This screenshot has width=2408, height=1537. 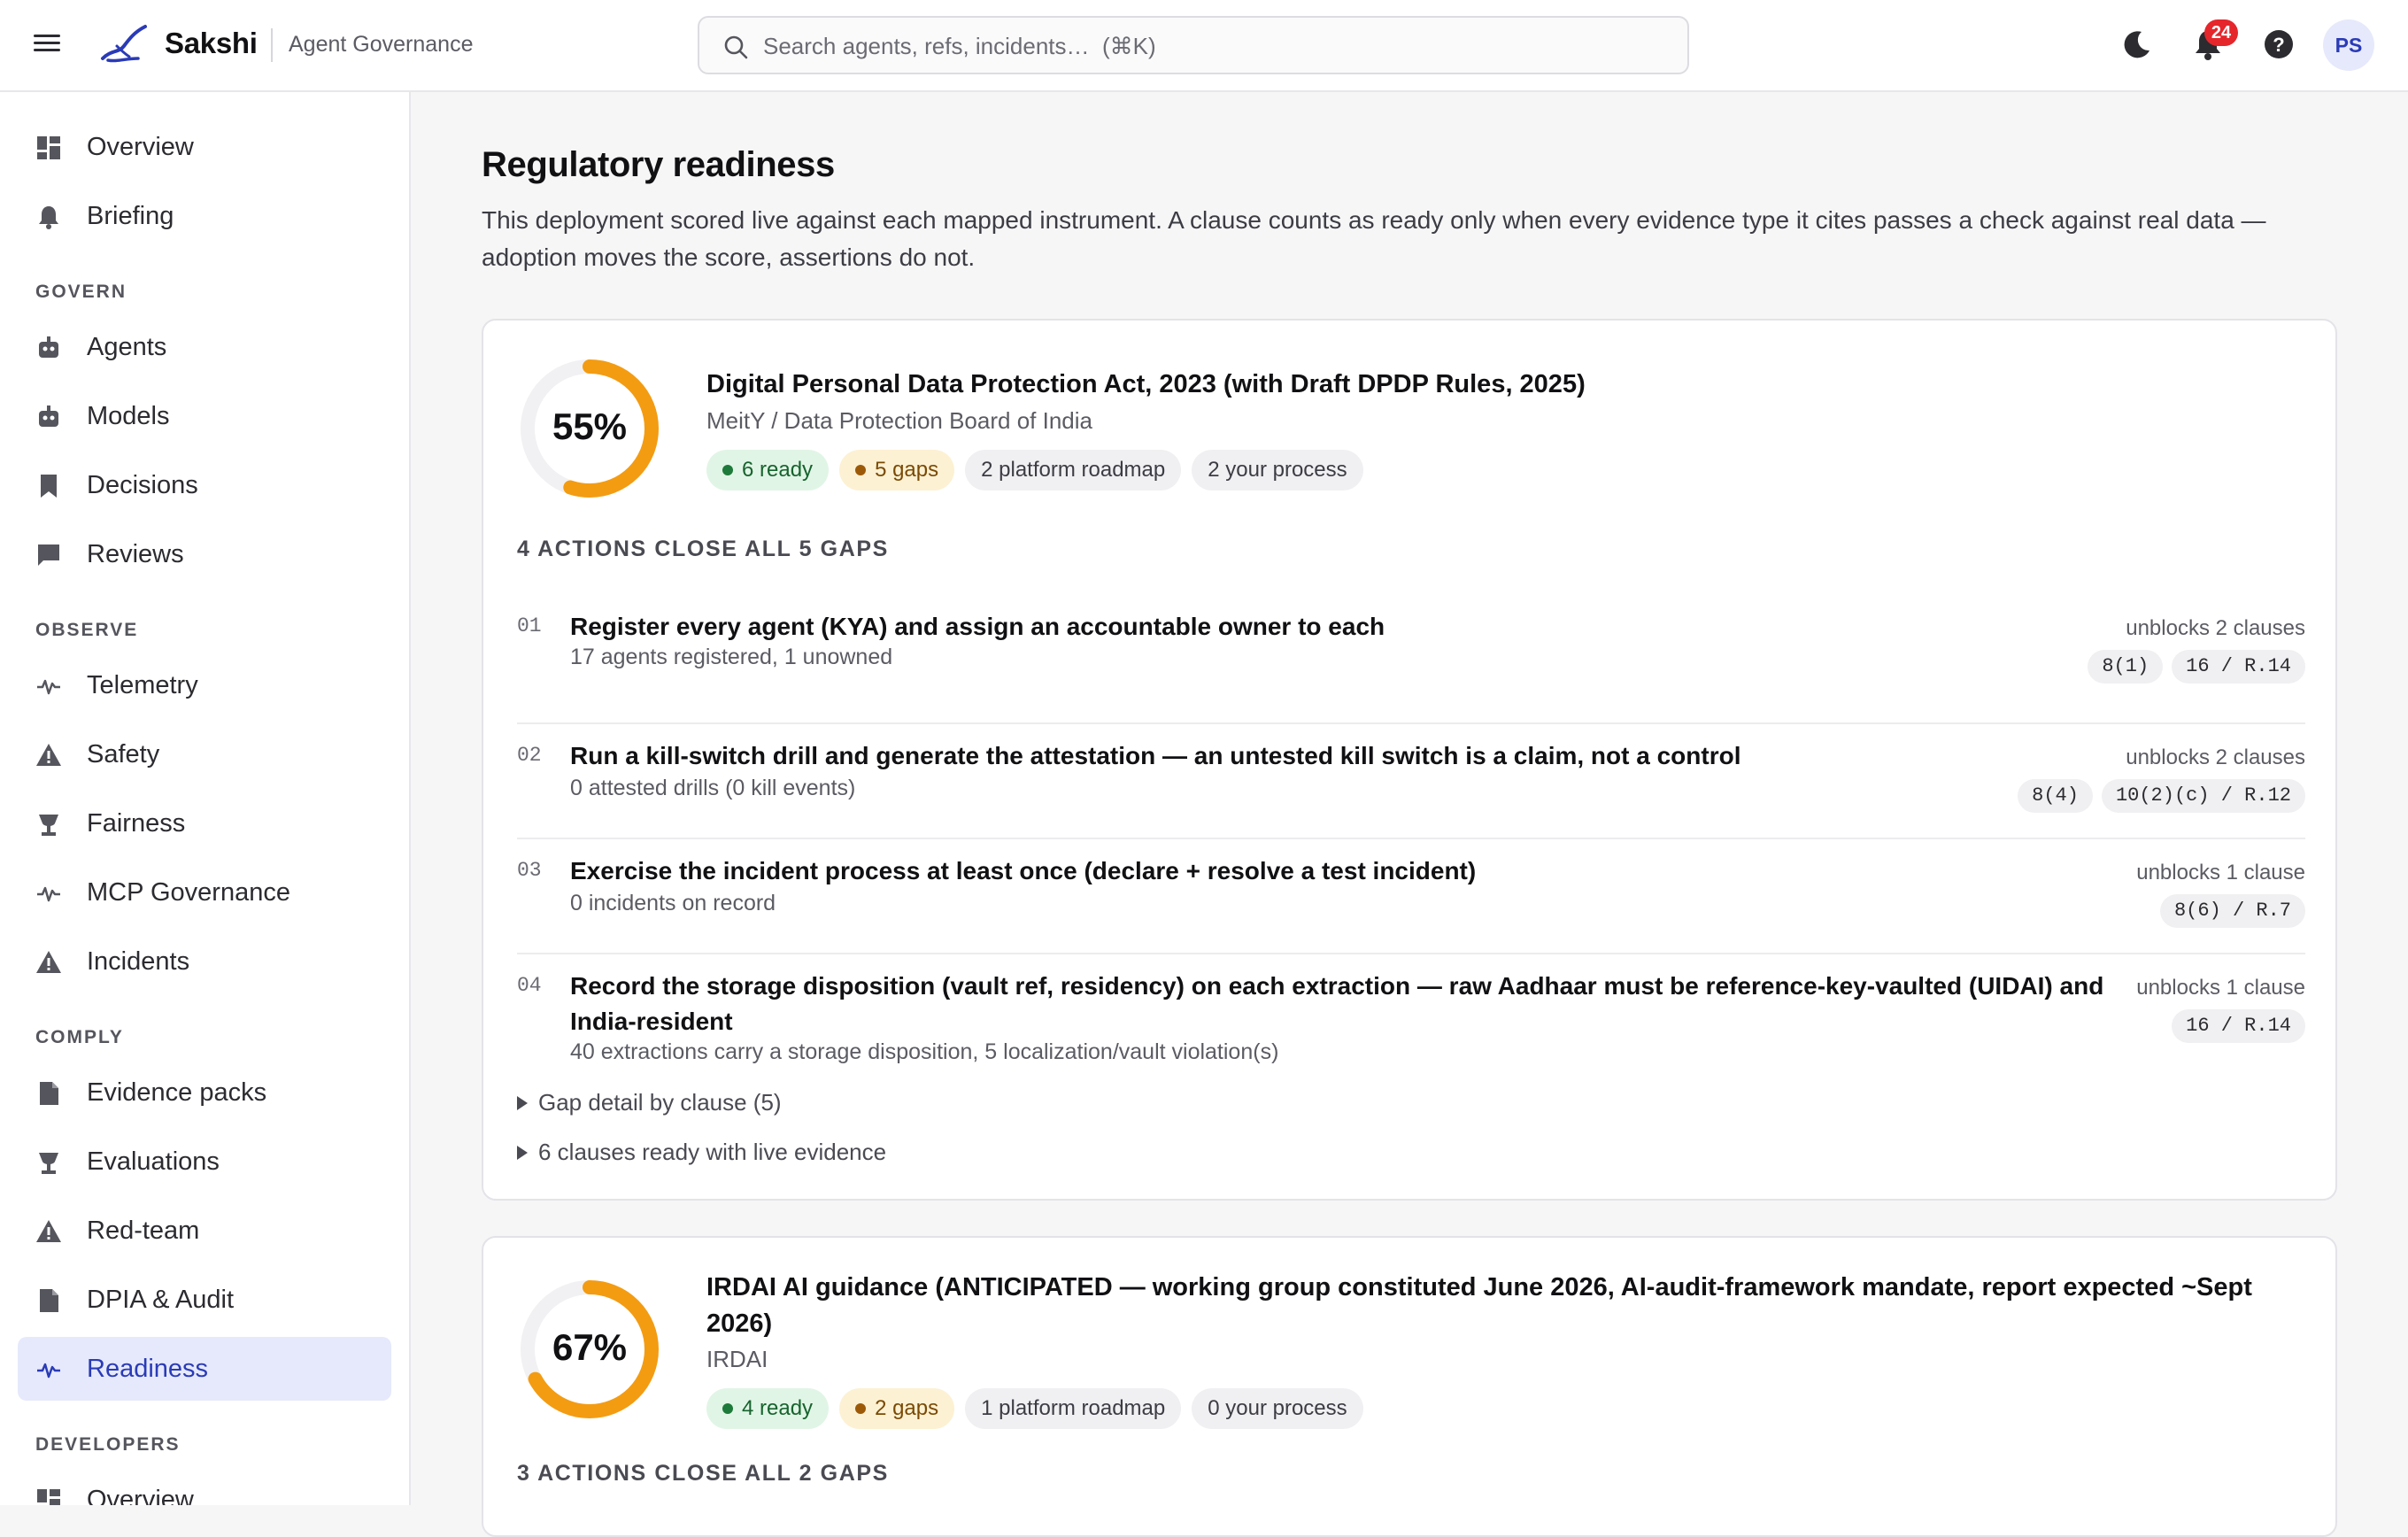 What do you see at coordinates (49, 1497) in the screenshot?
I see `dashboard-icon` at bounding box center [49, 1497].